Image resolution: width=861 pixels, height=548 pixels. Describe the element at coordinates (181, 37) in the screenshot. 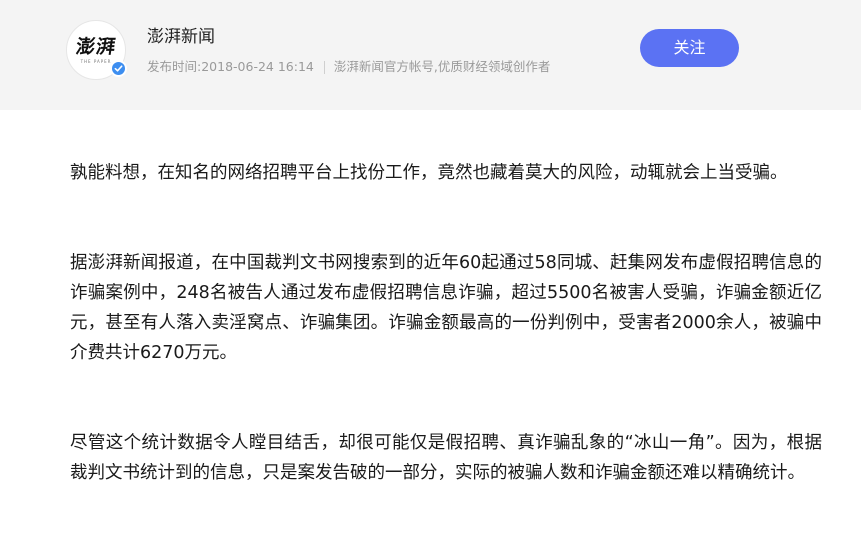

I see `author-name: 澎湃新闻` at that location.